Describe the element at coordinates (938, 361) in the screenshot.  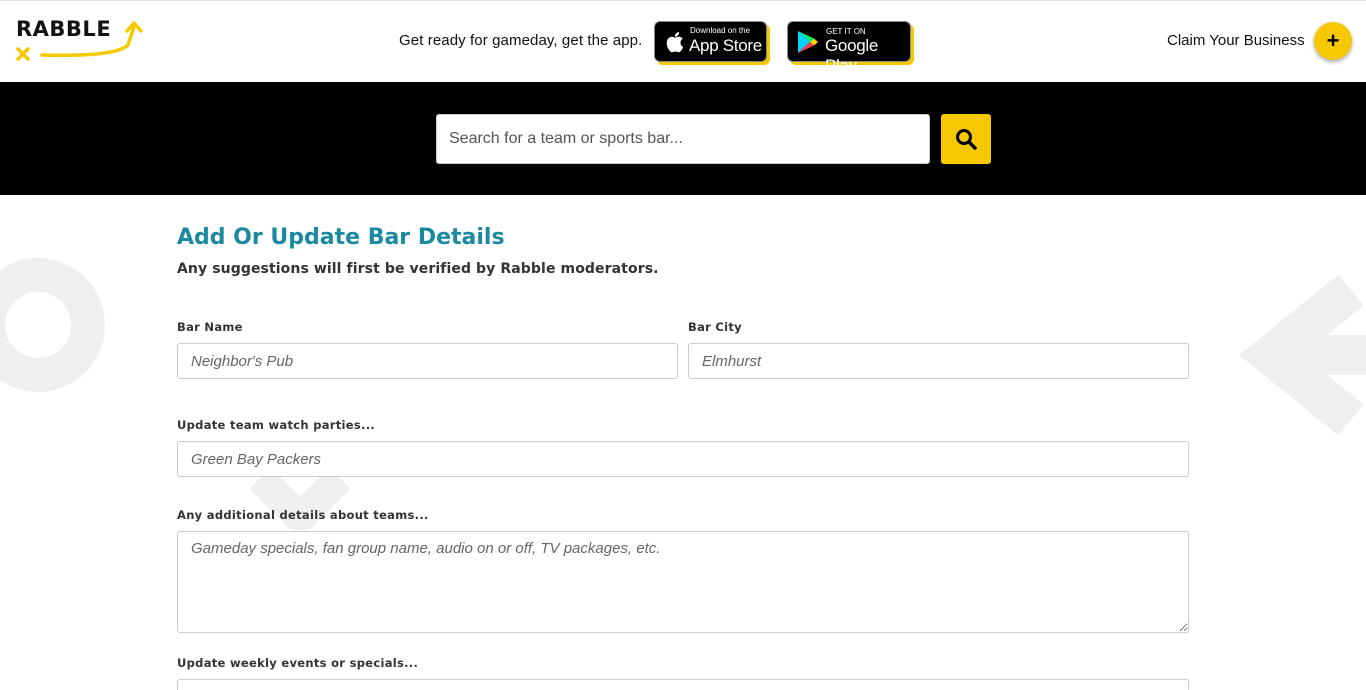
I see `bar-city-input` at that location.